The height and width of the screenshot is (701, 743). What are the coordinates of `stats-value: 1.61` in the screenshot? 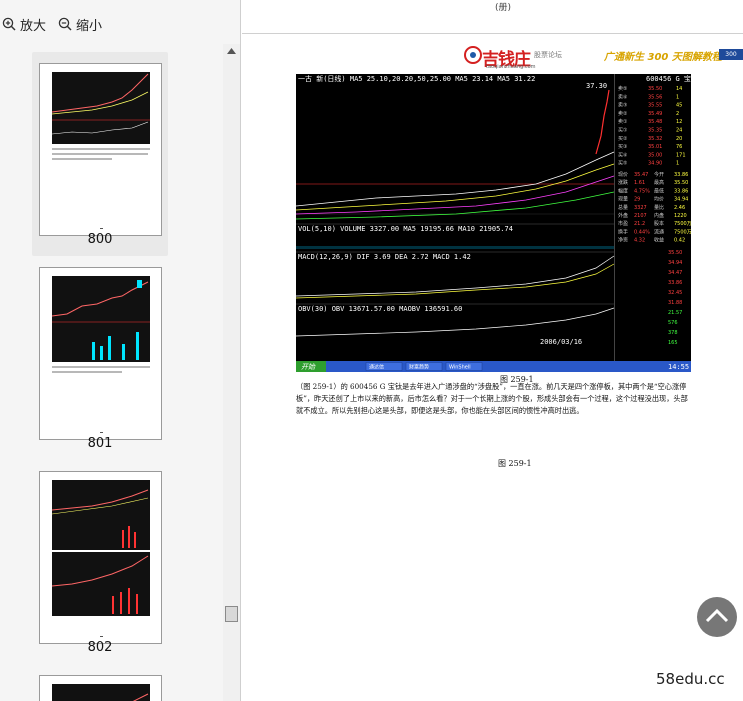 It's located at (639, 183).